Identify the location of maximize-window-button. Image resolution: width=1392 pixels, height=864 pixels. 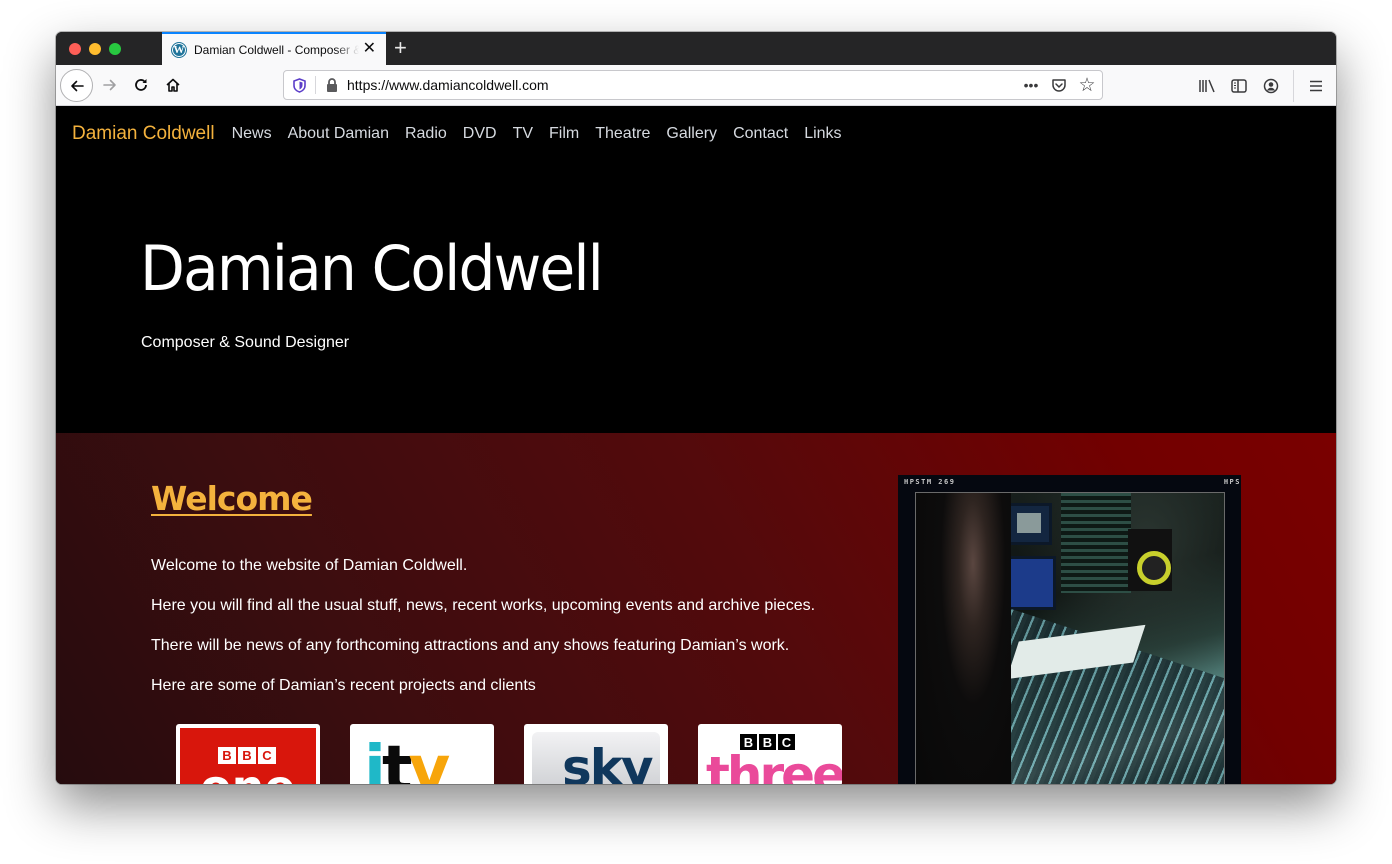
(115, 49).